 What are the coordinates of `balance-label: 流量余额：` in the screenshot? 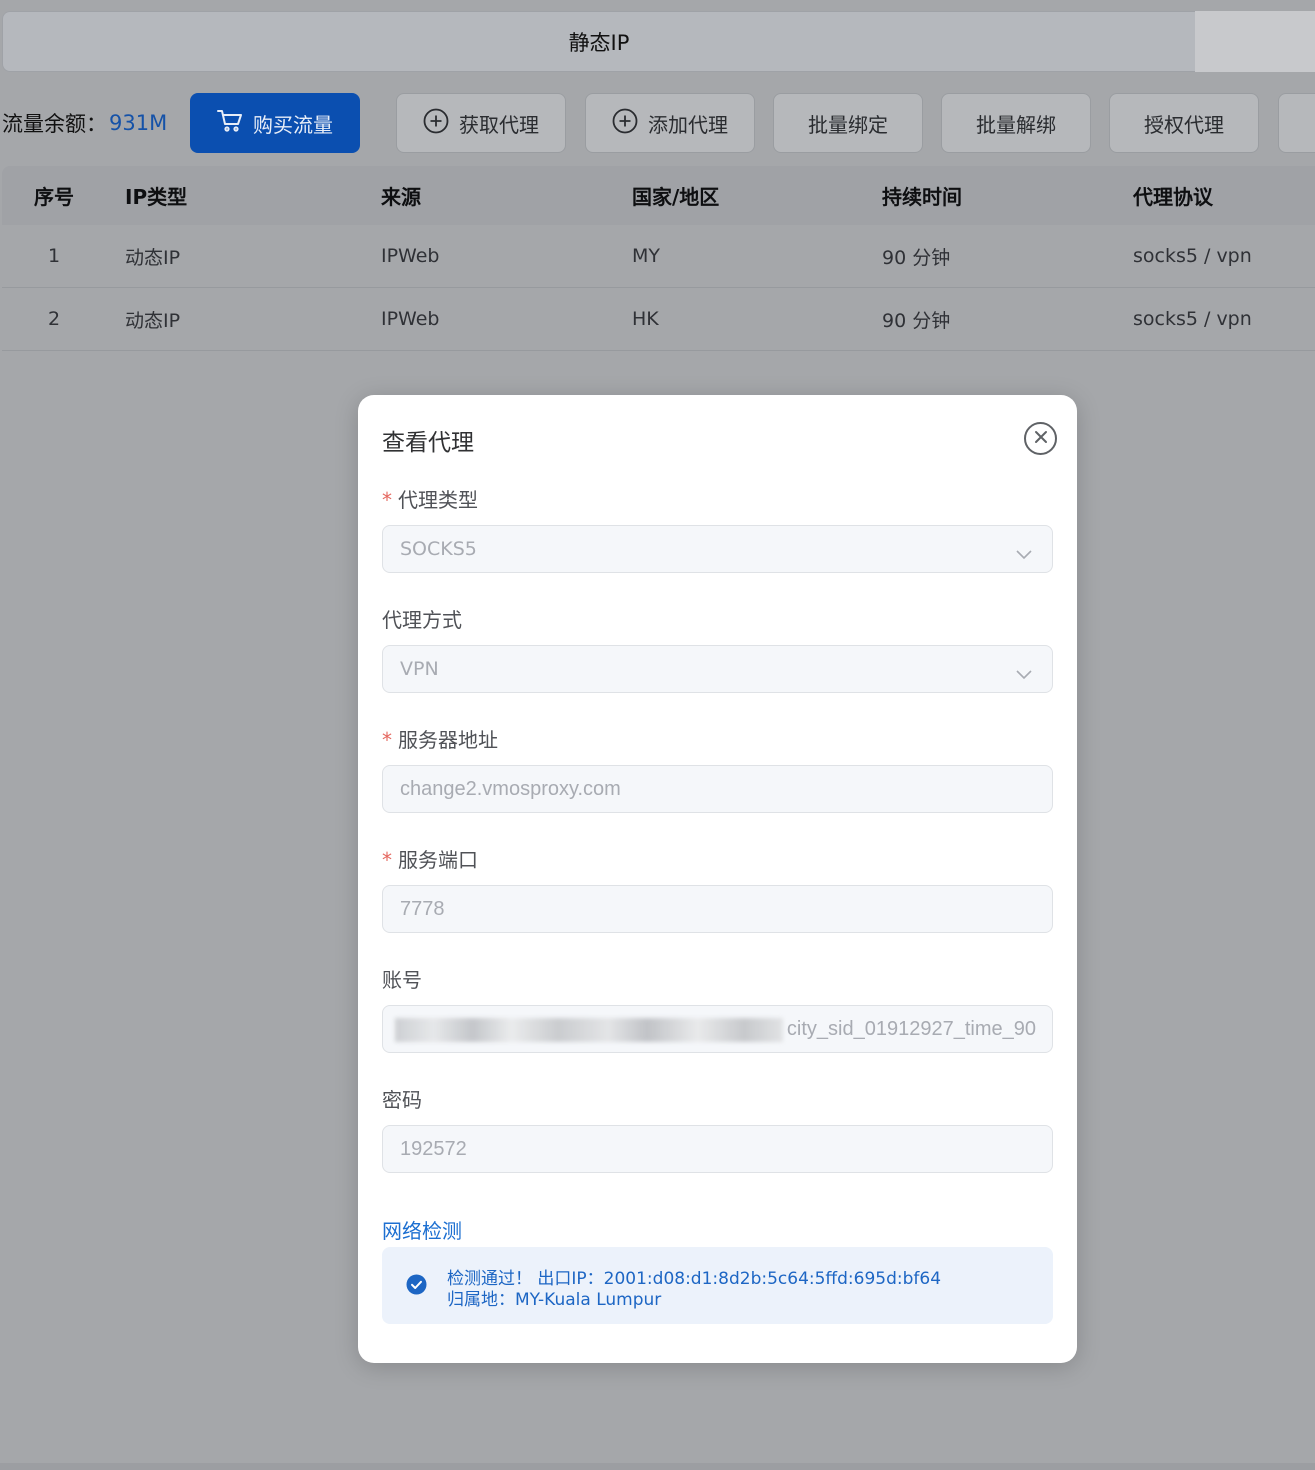 It's located at (54, 124).